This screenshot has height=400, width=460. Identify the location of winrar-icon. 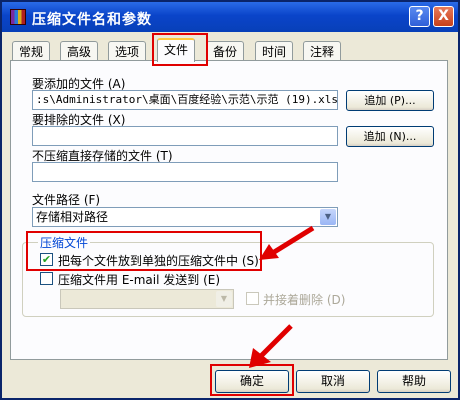
(18, 17).